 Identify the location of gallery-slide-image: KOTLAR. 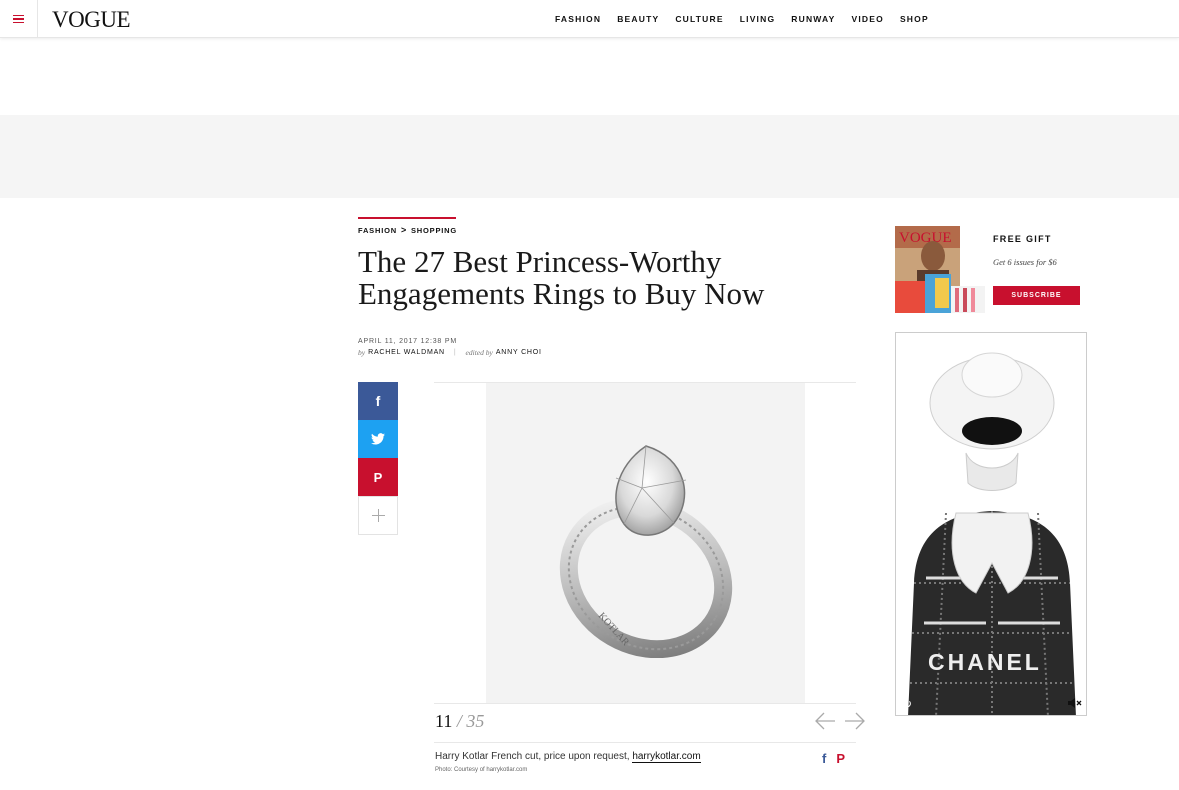
(645, 543).